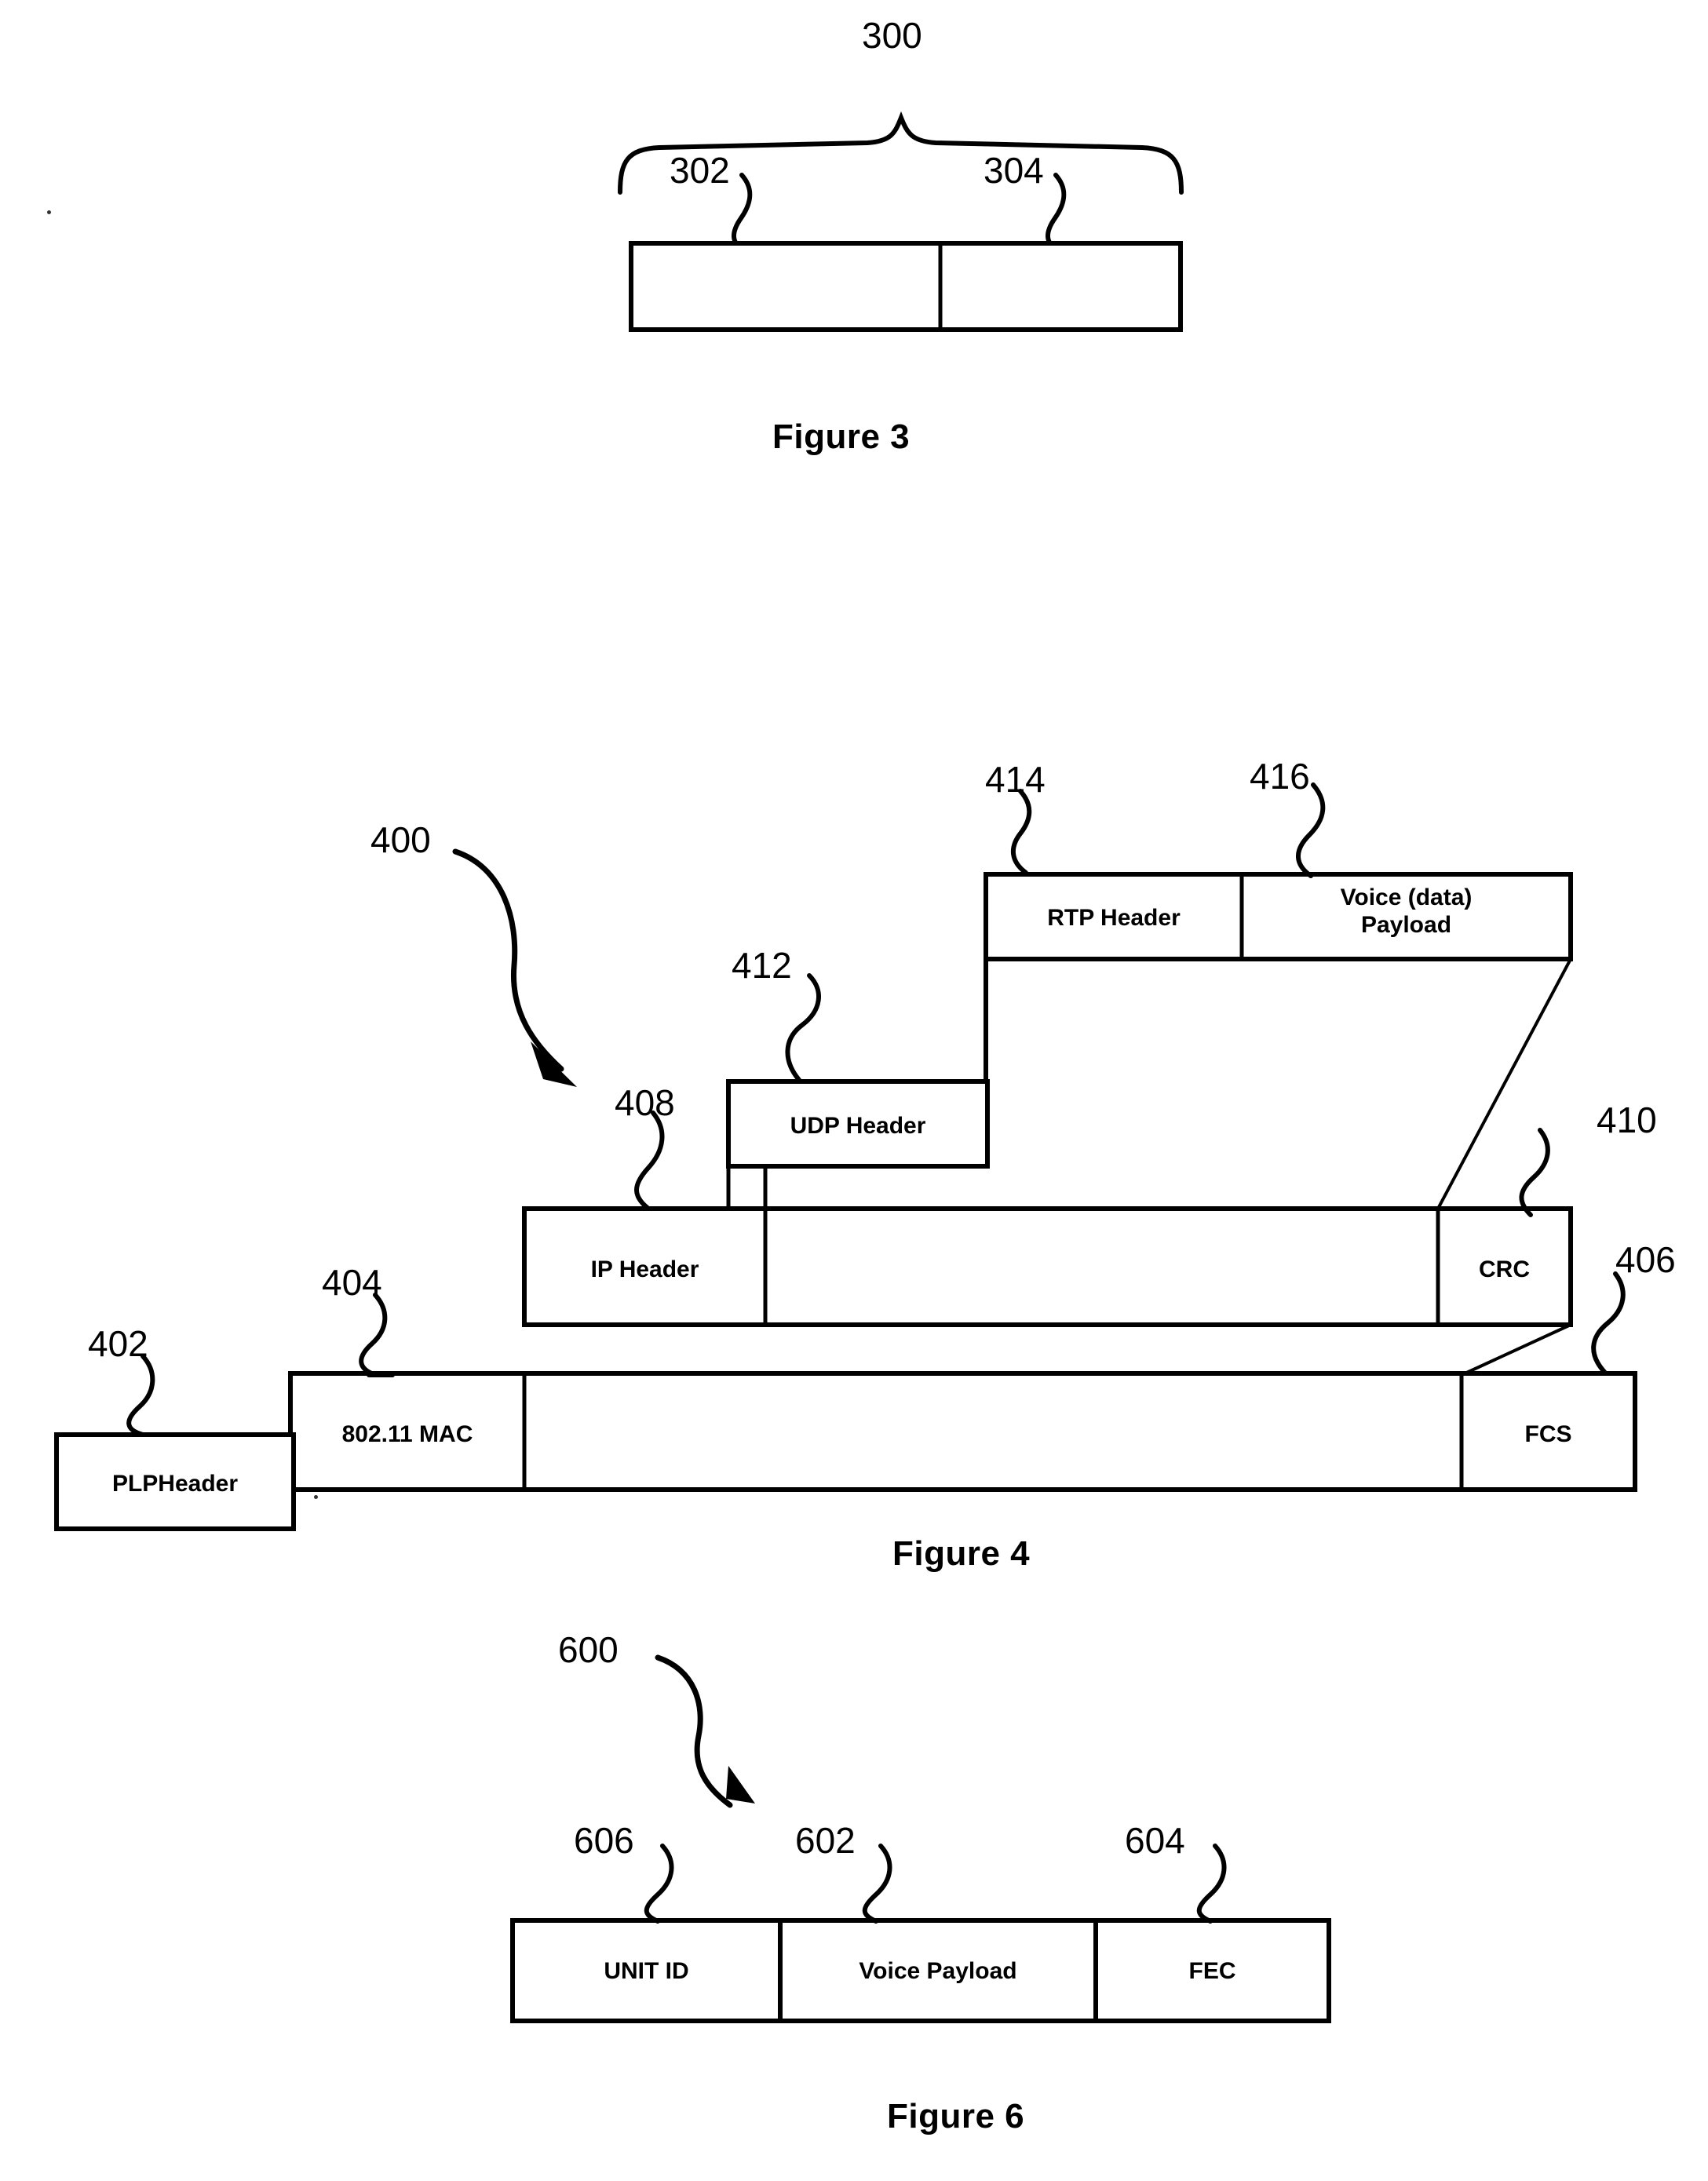 Image resolution: width=1708 pixels, height=2181 pixels. Describe the element at coordinates (1548, 1434) in the screenshot. I see `cell-label-fcs: FCS` at that location.